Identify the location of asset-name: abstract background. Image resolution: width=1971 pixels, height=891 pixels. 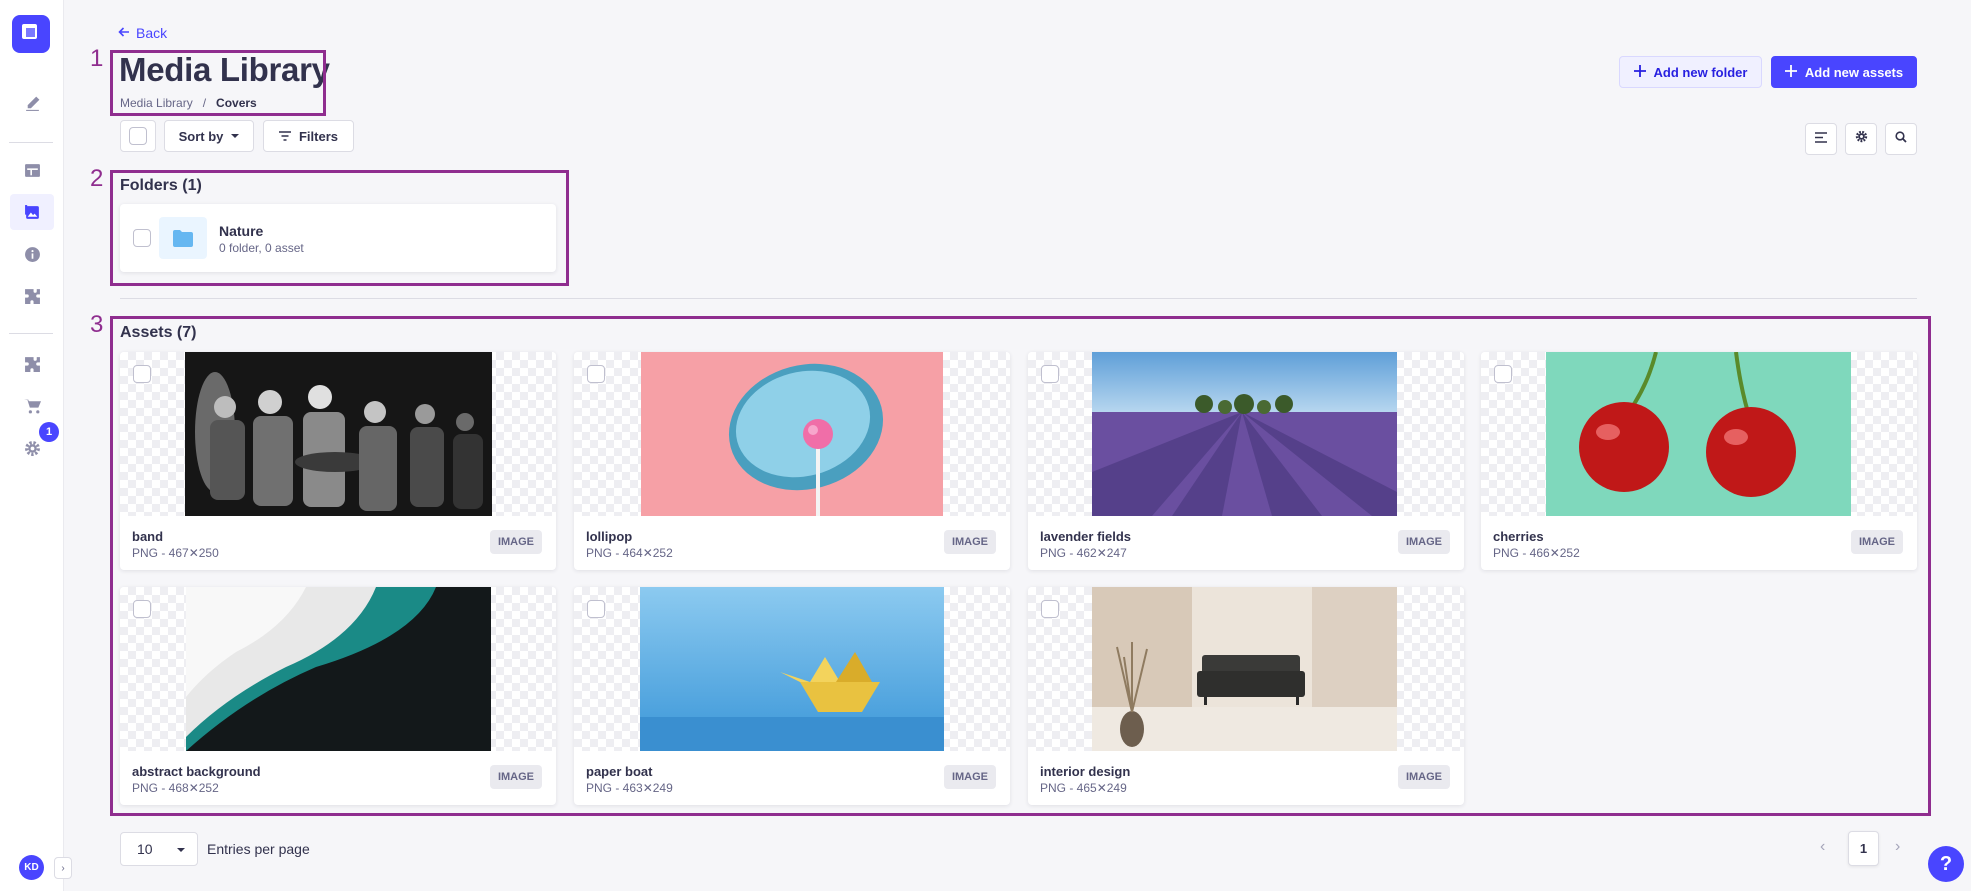
(196, 771).